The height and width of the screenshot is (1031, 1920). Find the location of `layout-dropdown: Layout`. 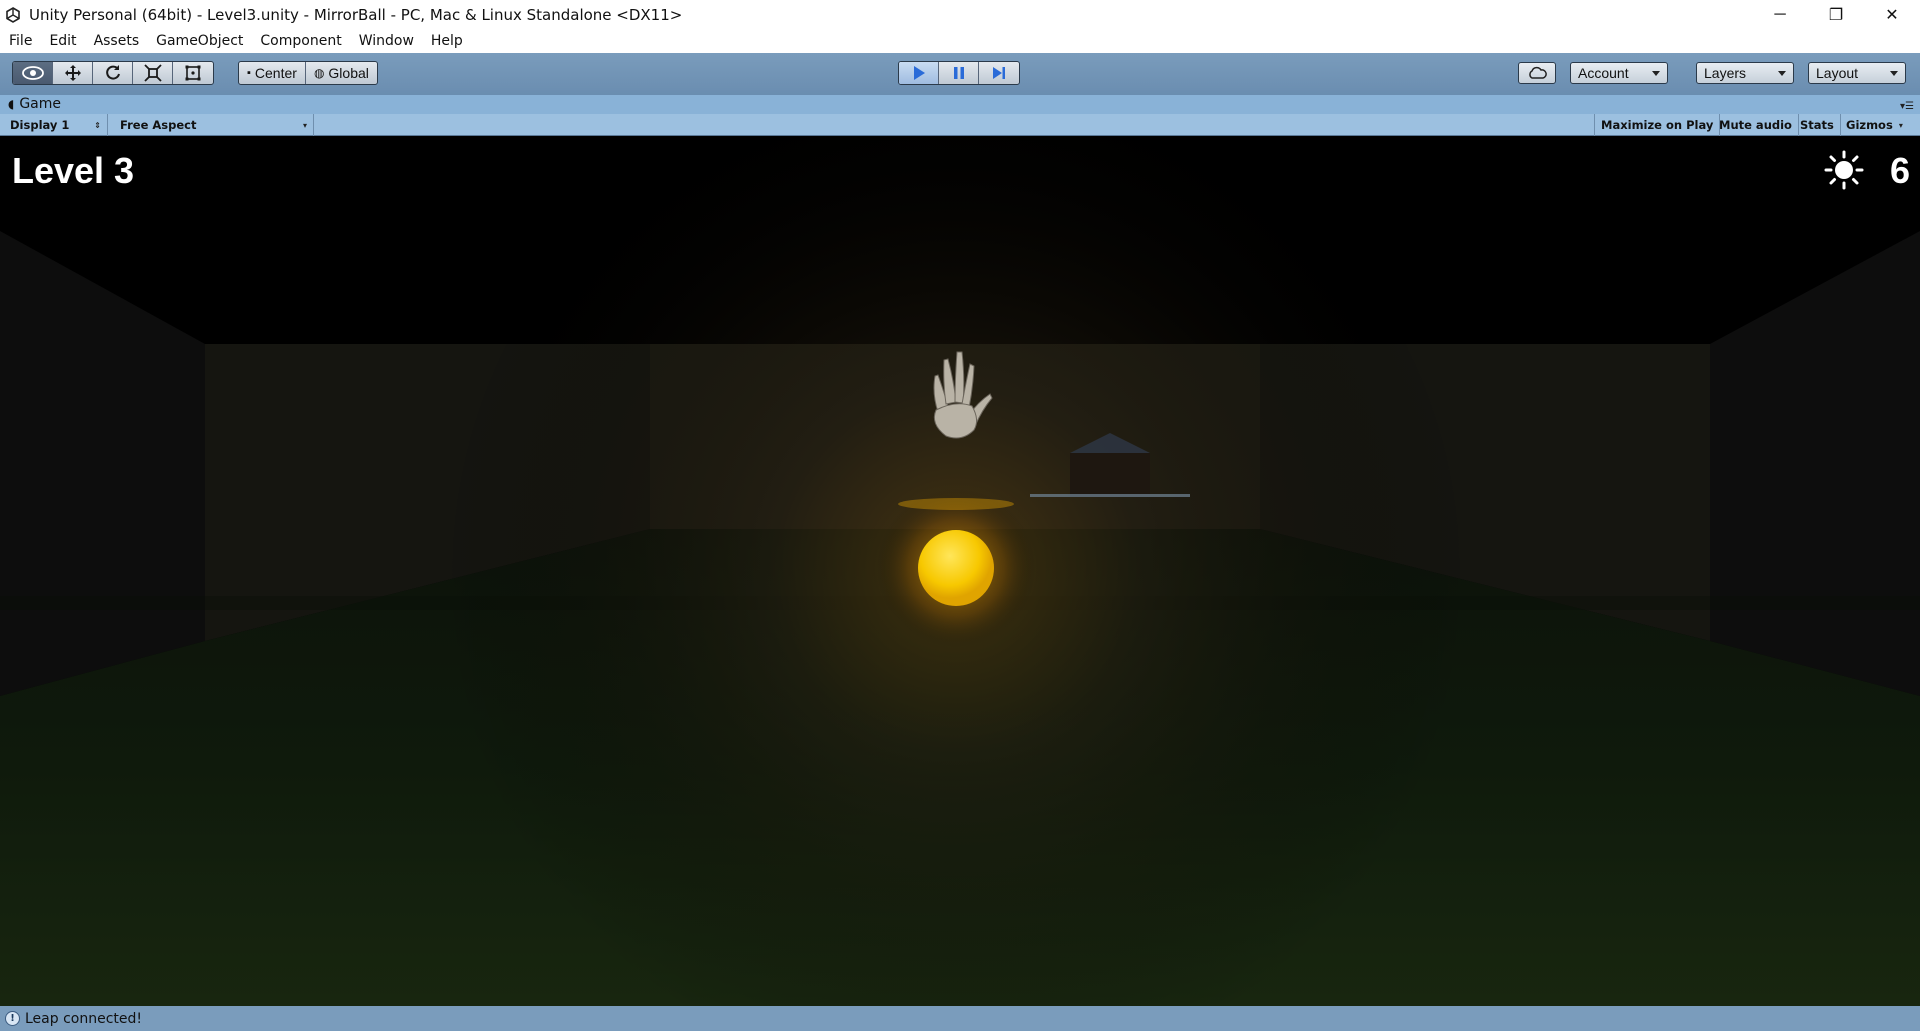

layout-dropdown: Layout is located at coordinates (1857, 73).